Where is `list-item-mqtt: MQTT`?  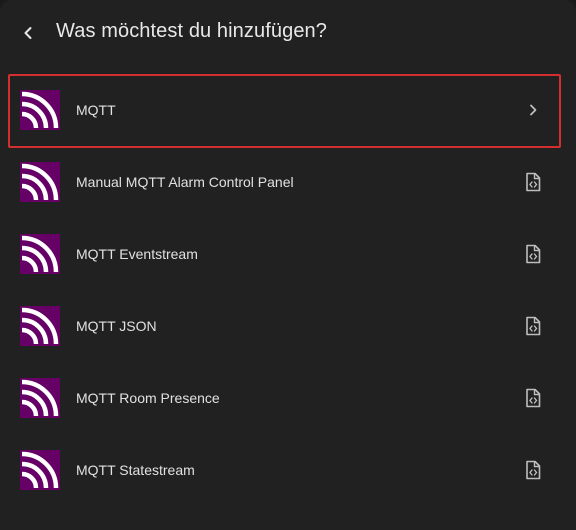 list-item-mqtt: MQTT is located at coordinates (288, 111).